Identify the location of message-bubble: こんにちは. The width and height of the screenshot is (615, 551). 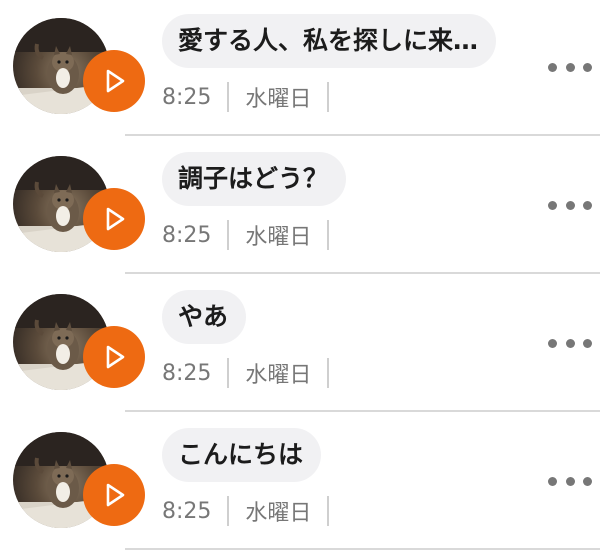
(242, 455).